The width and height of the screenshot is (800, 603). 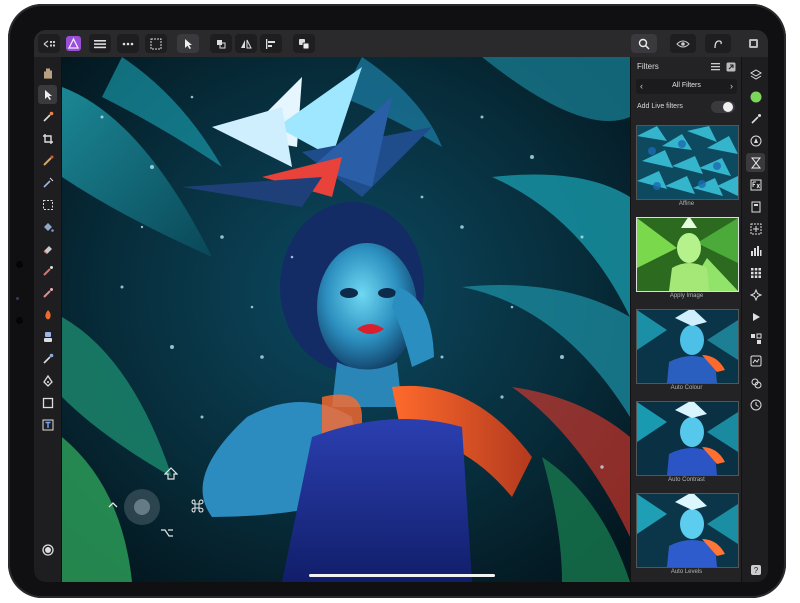 What do you see at coordinates (113, 505) in the screenshot?
I see `option-up-icon` at bounding box center [113, 505].